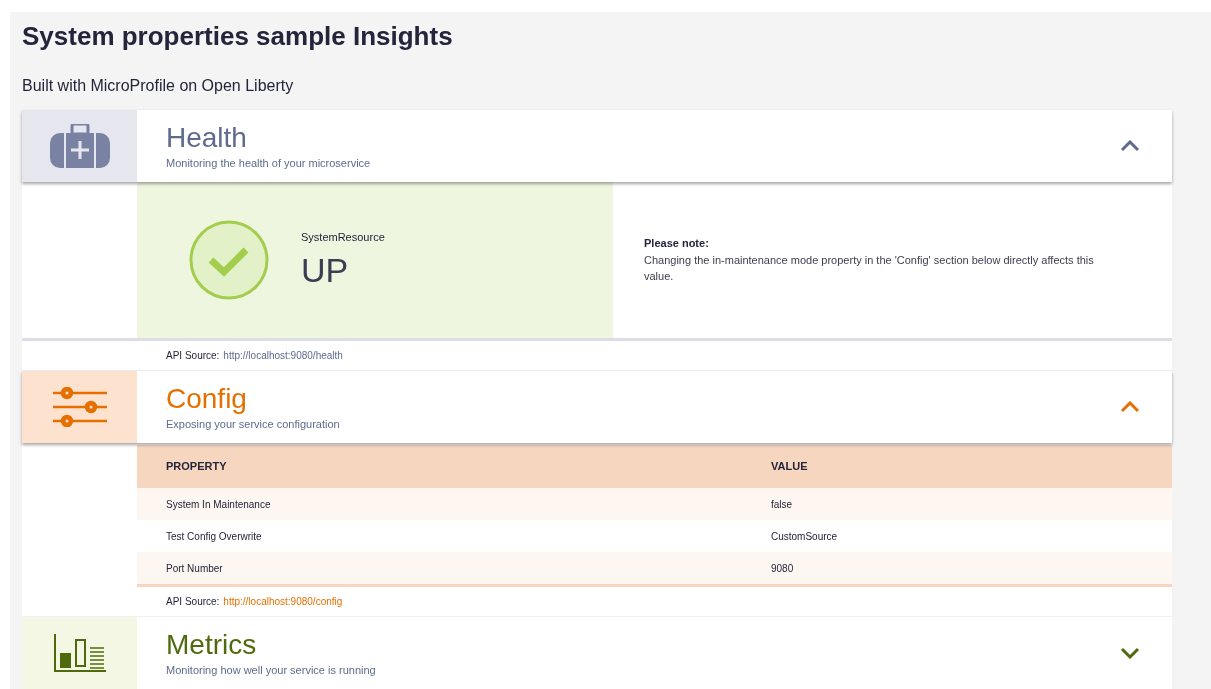 The height and width of the screenshot is (689, 1211). Describe the element at coordinates (253, 425) in the screenshot. I see `section-description: Exposing your service configuration` at that location.